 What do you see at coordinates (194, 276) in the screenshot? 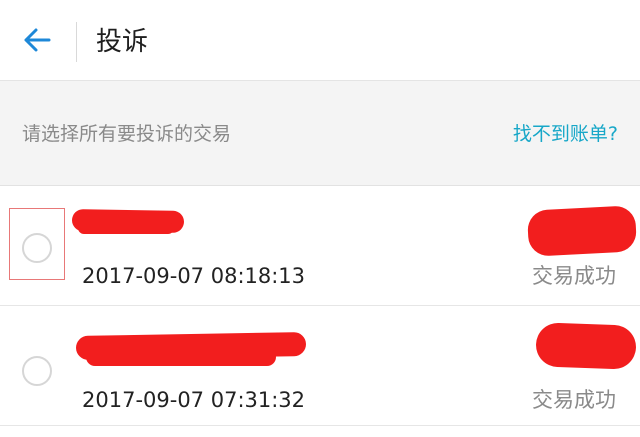
I see `transaction-time: 2017-09-07 08:18:13` at bounding box center [194, 276].